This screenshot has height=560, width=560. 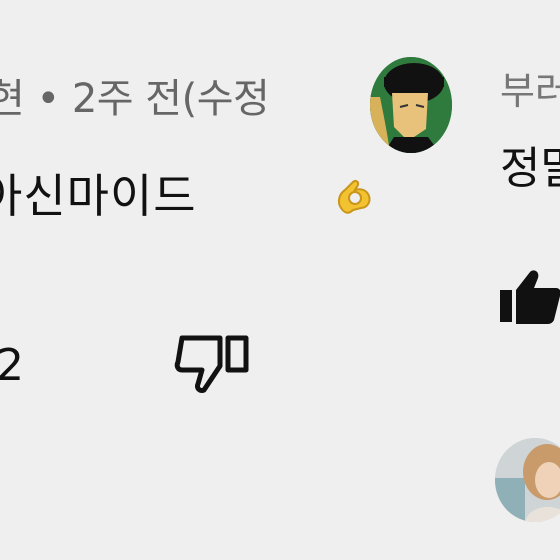 I want to click on ok-hand-icon, so click(x=354, y=197).